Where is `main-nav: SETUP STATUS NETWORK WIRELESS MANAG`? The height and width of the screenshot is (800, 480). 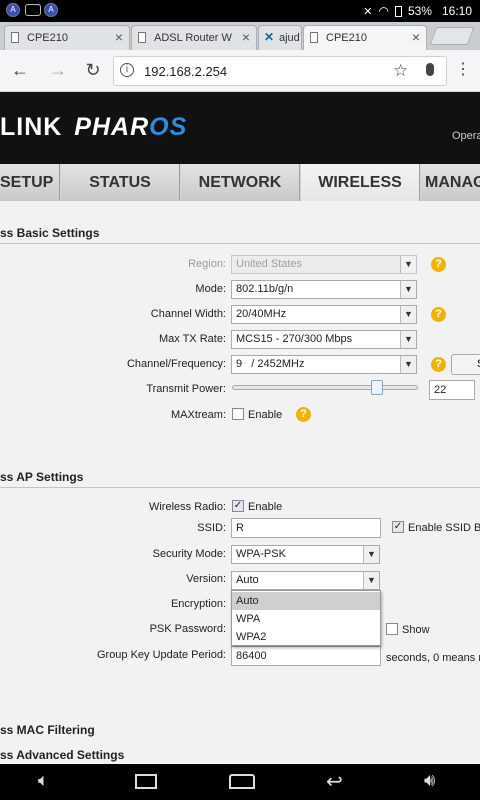 main-nav: SETUP STATUS NETWORK WIRELESS MANAG is located at coordinates (240, 182).